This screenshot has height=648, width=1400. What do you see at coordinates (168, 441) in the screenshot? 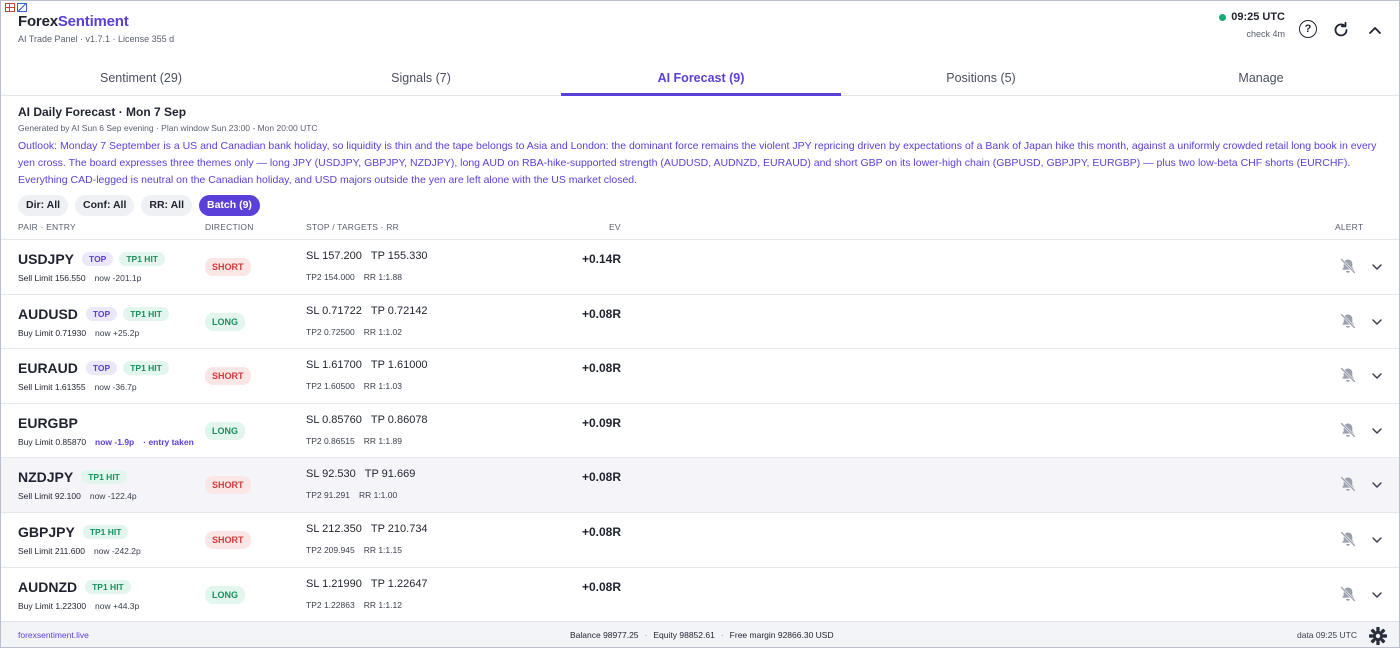
I see `entry-taken-note: · entry taken` at bounding box center [168, 441].